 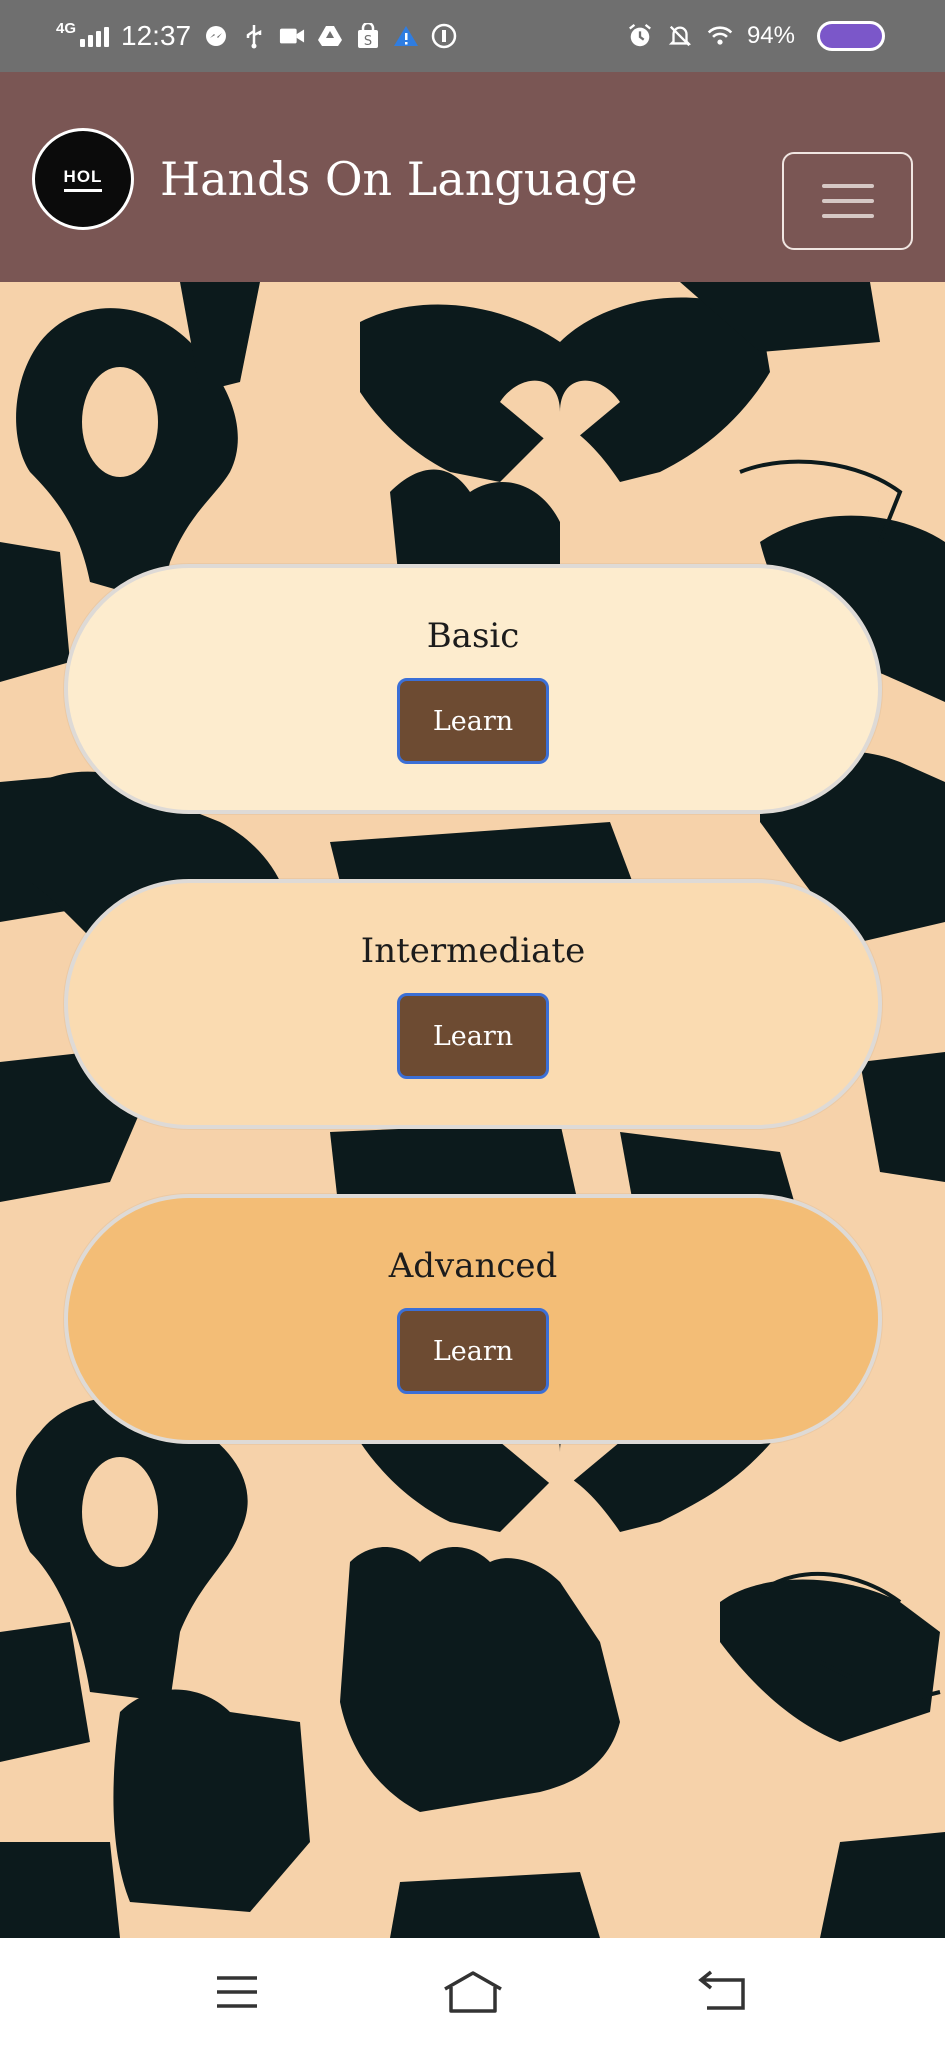 I want to click on network-type: 4G, so click(x=66, y=28).